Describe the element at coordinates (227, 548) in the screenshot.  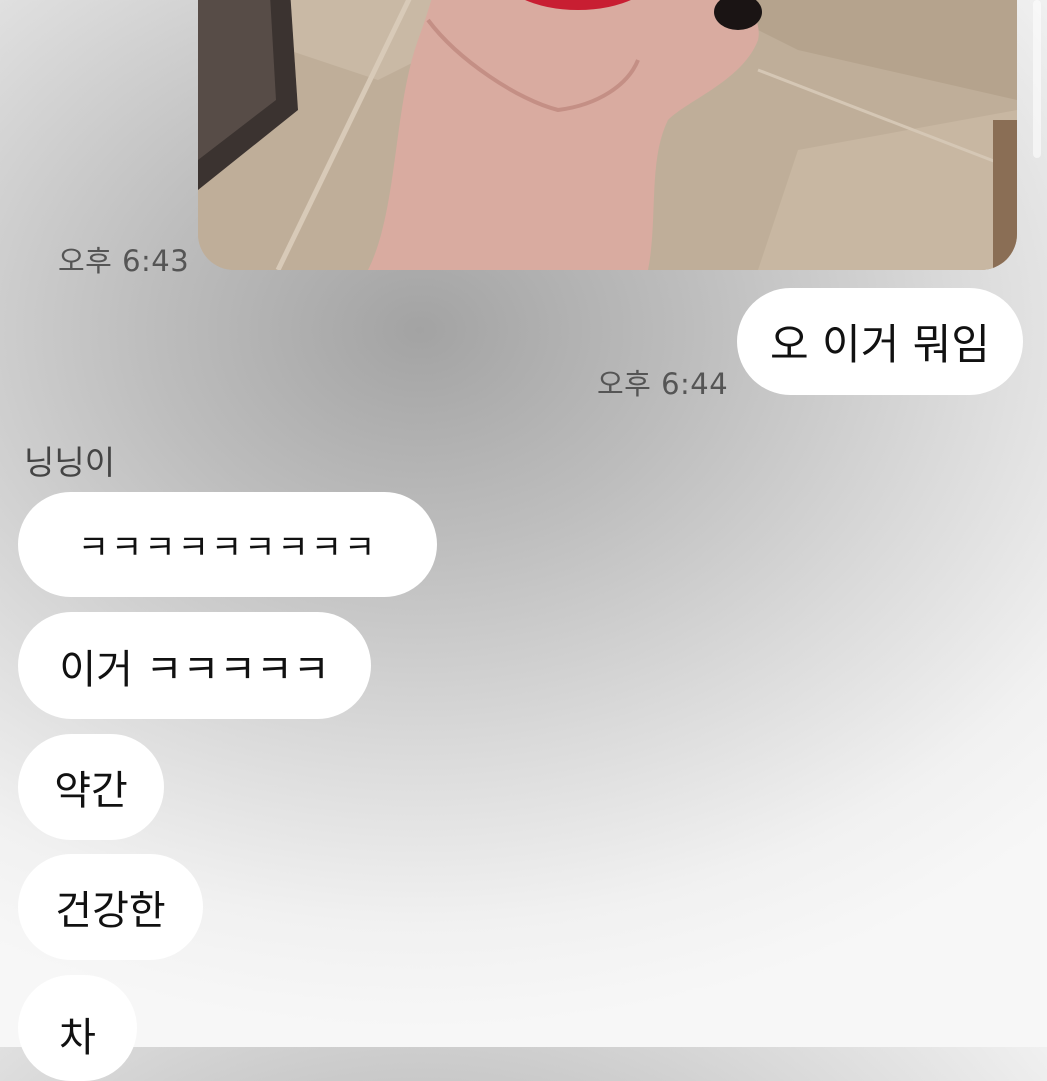
I see `message-text: ㅋㅋㅋㅋㅋㅋㅋㅋㅋ` at that location.